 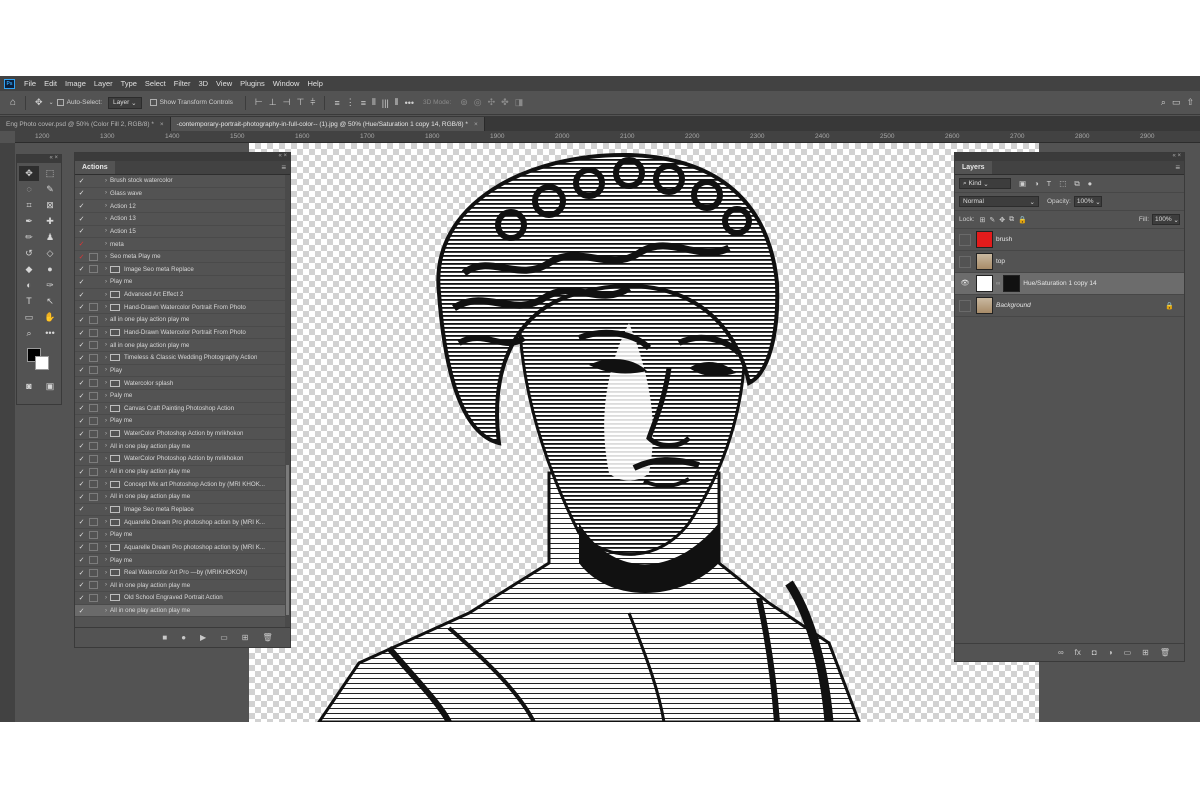 I want to click on type-filter-icon: T, so click(x=1049, y=183).